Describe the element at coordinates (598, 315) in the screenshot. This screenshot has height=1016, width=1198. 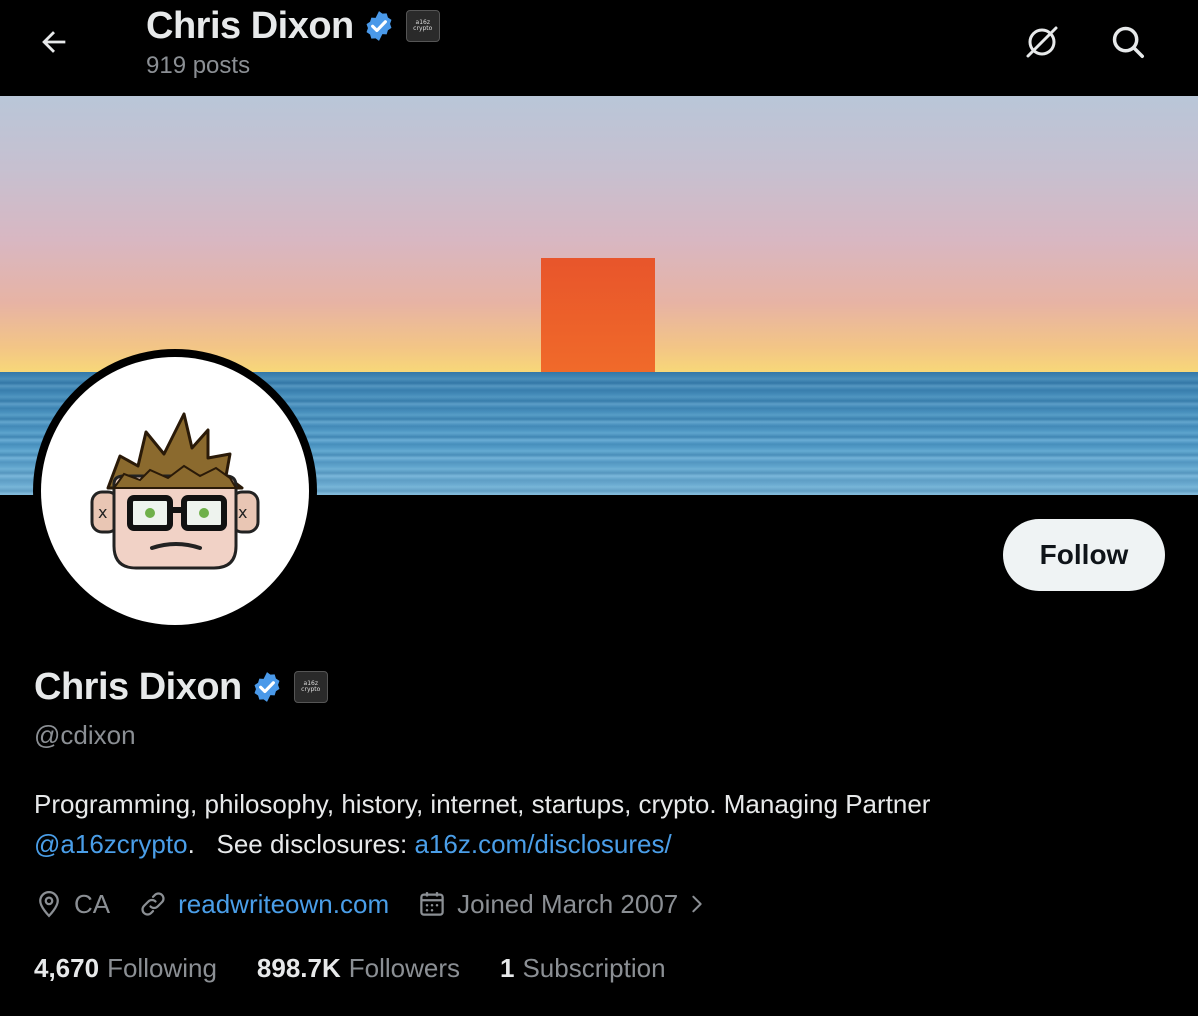
I see `banner-sun-square` at that location.